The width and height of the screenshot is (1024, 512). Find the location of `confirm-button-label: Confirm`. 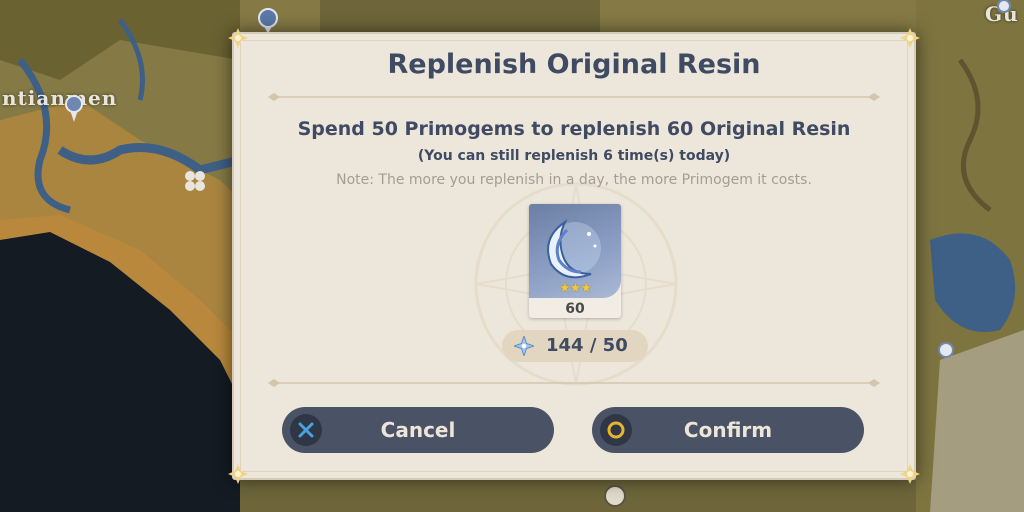

confirm-button-label: Confirm is located at coordinates (728, 430).